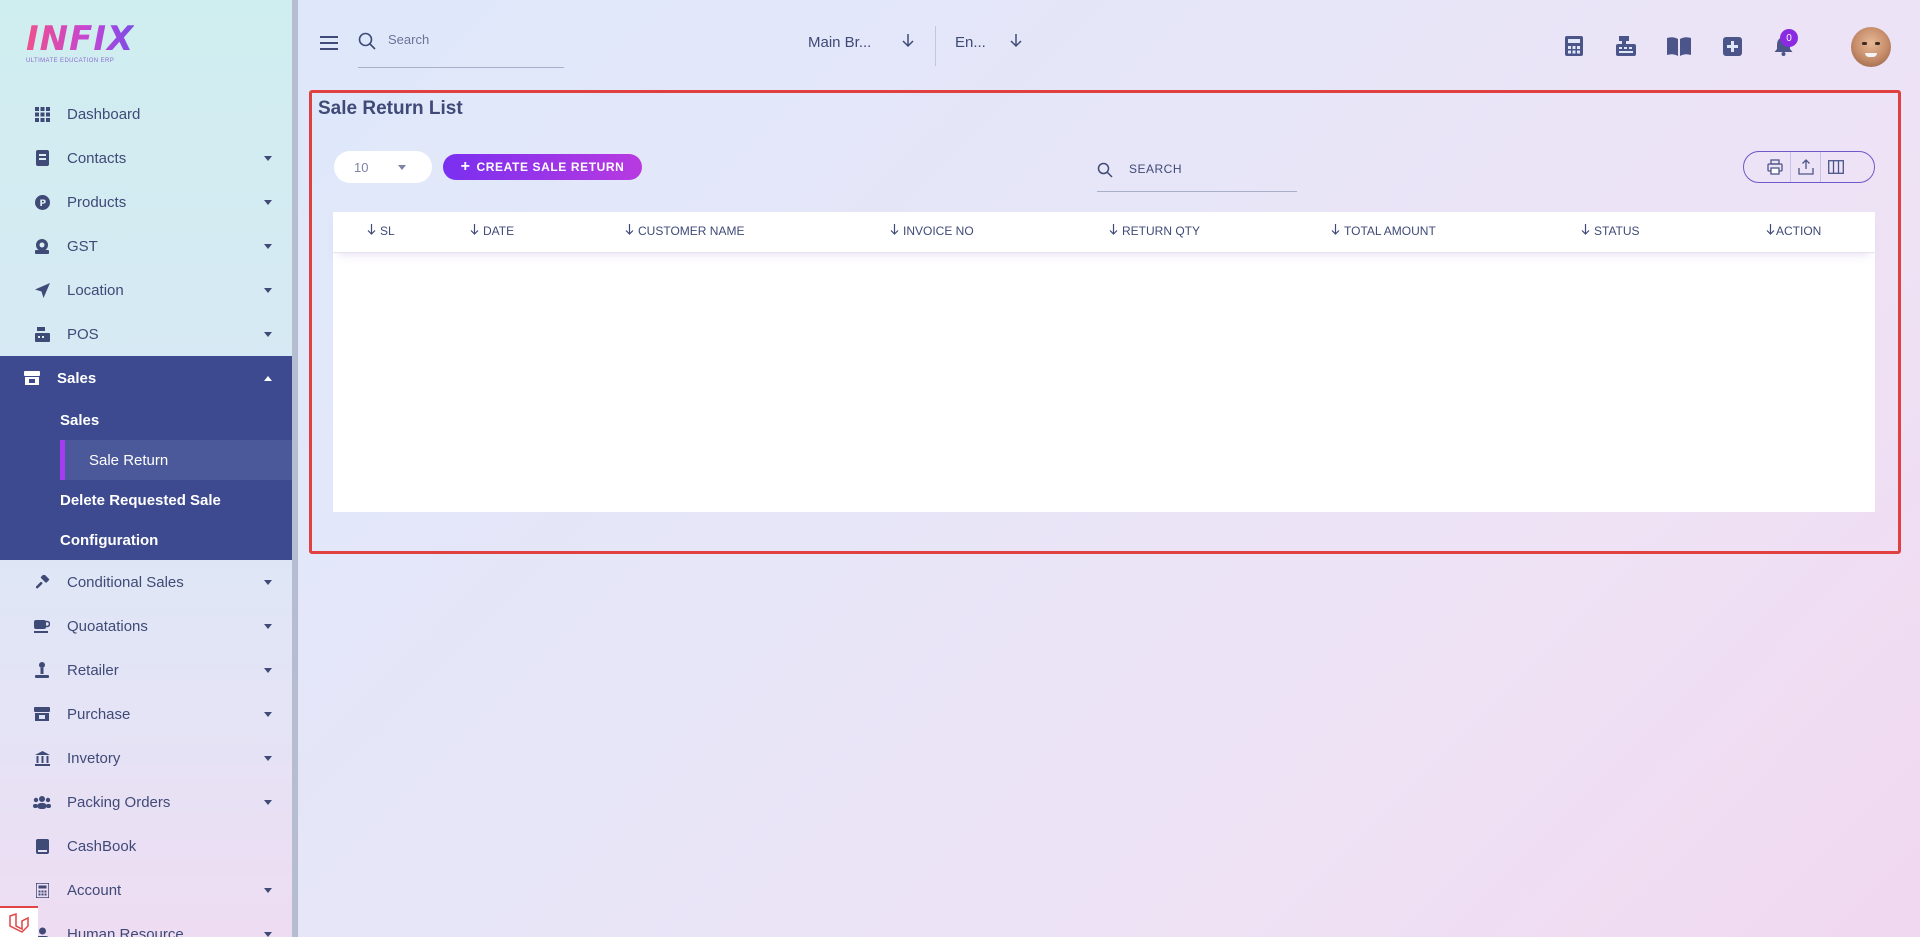  What do you see at coordinates (684, 231) in the screenshot?
I see `column-header-customer-name: CUSTOMER NAME` at bounding box center [684, 231].